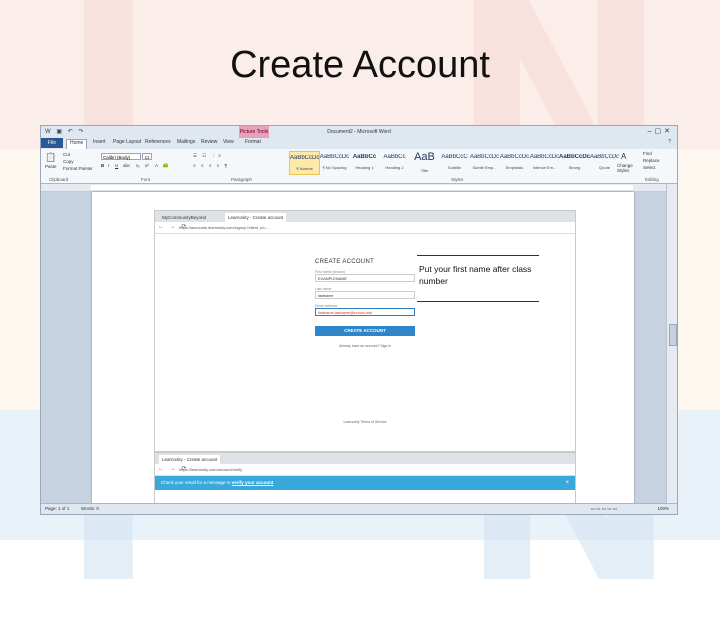 The image size is (720, 641). I want to click on styles-group-label: Styles, so click(457, 179).